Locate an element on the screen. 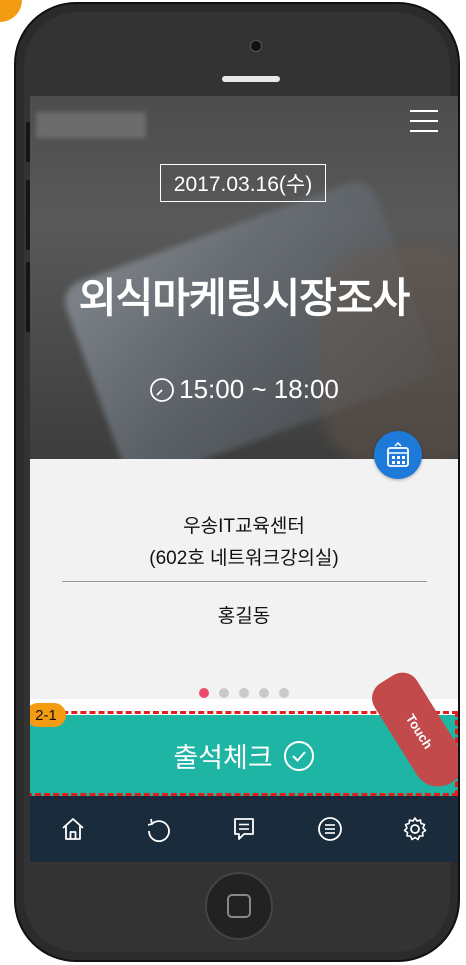 The width and height of the screenshot is (466, 965). front-camera is located at coordinates (256, 46).